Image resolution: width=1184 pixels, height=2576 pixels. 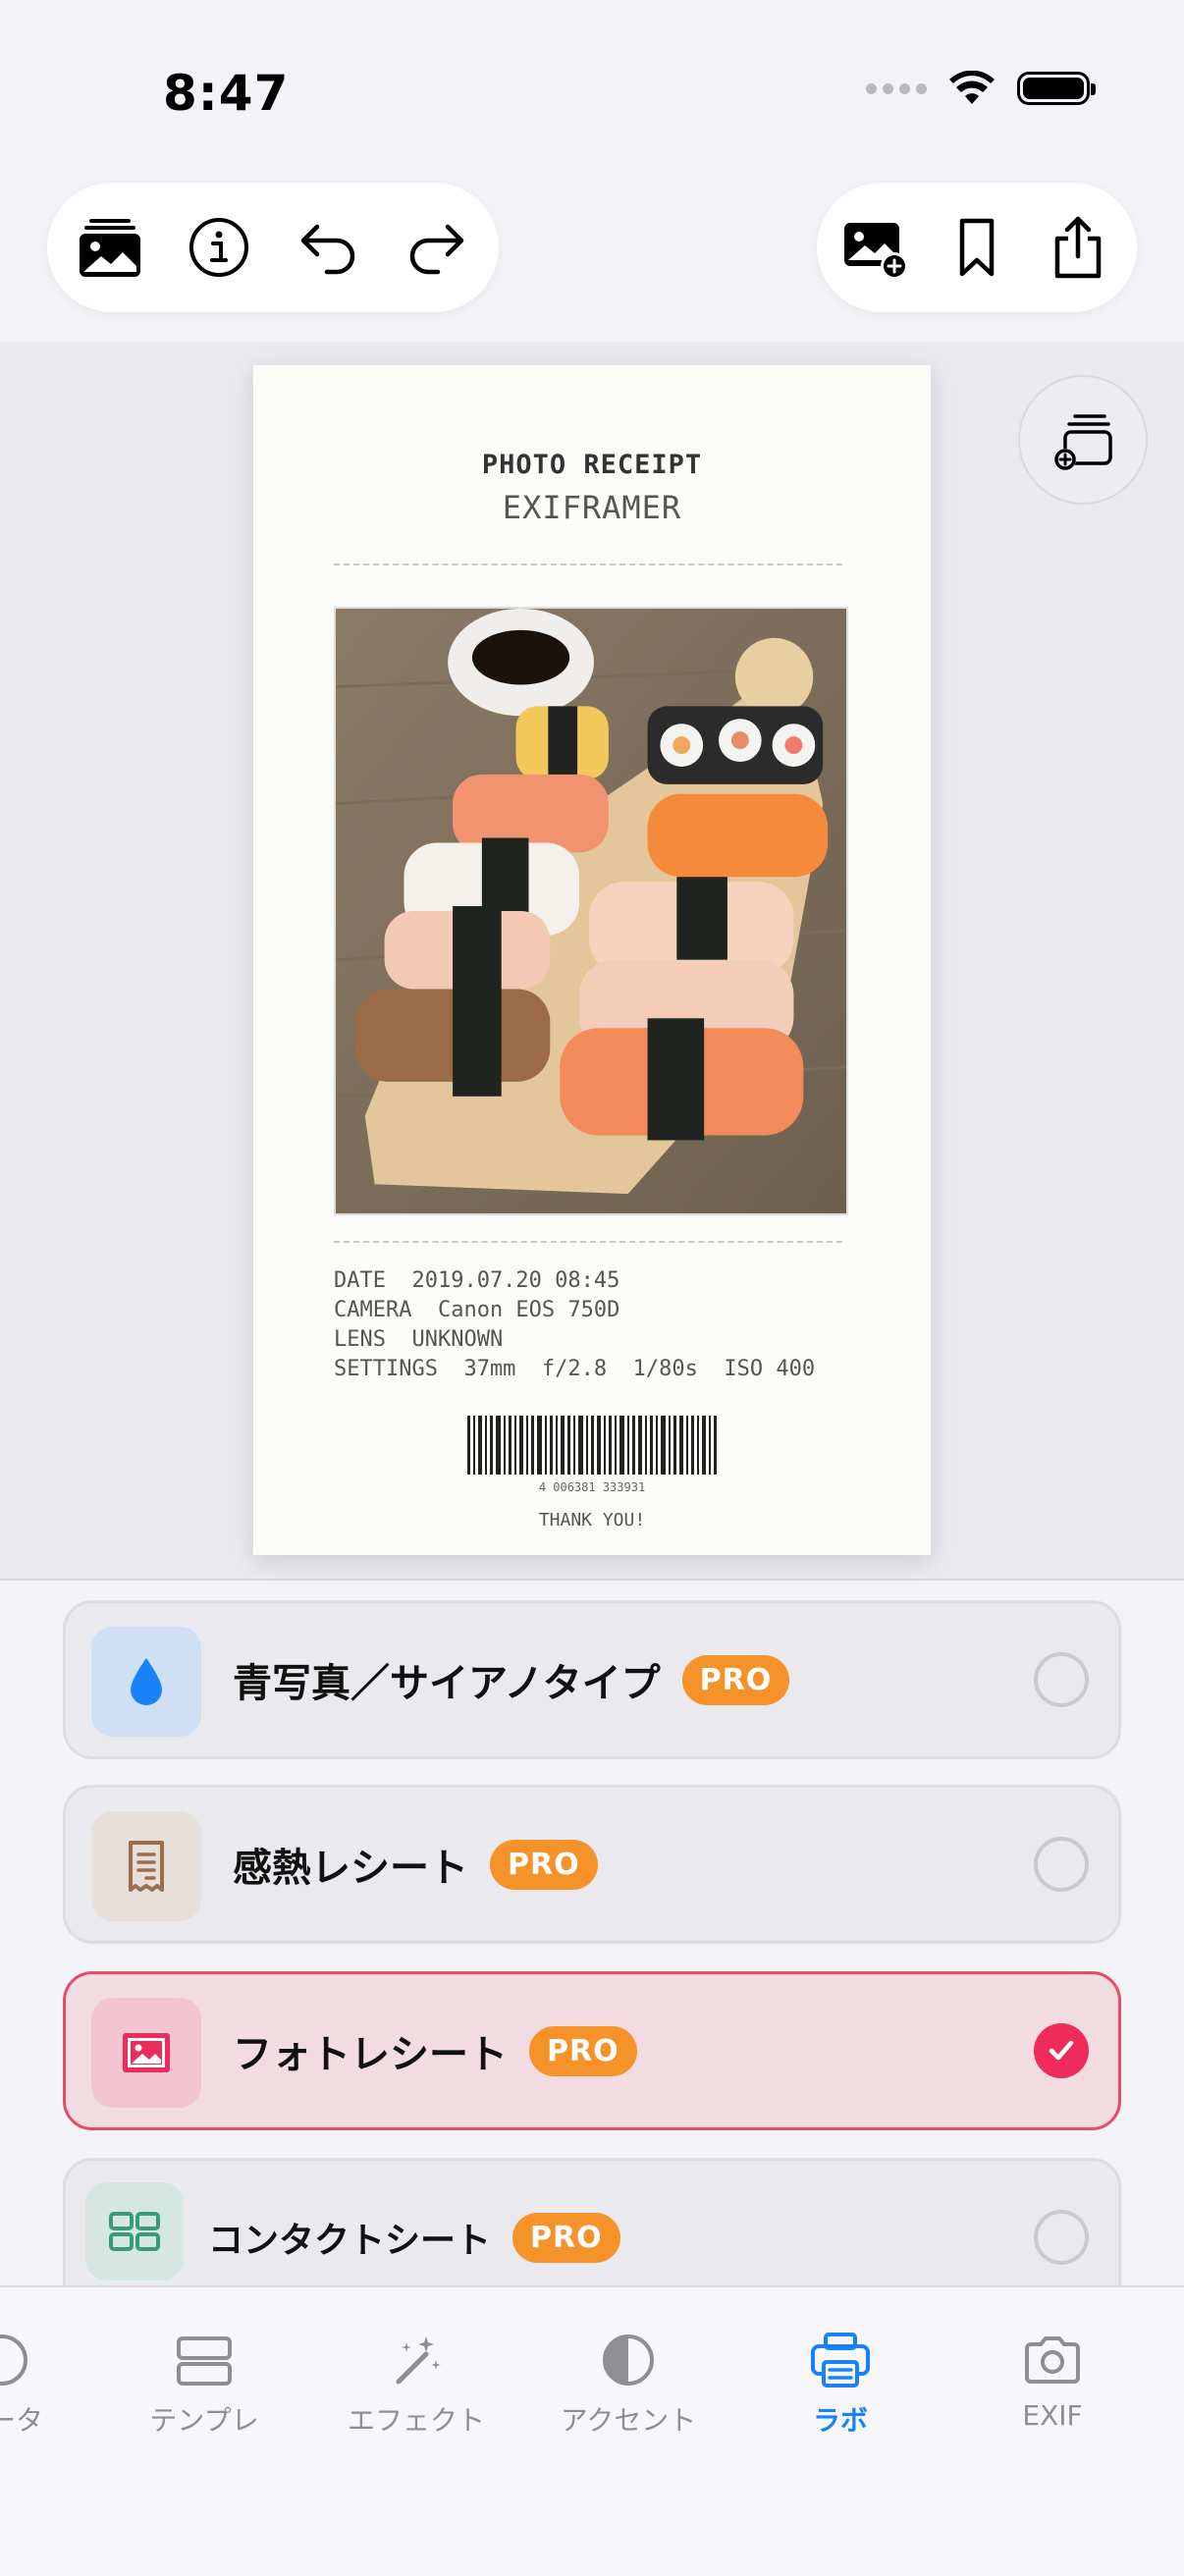 I want to click on tab-accent: アクセント, so click(x=628, y=2384).